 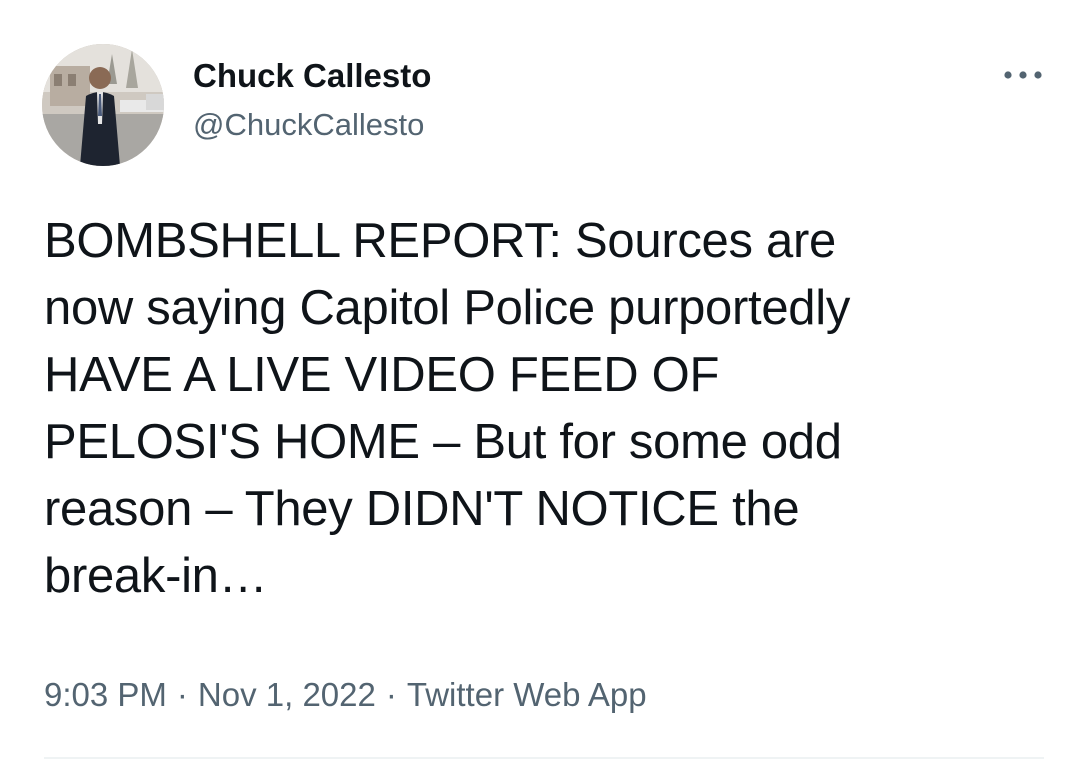 I want to click on author-info: Chuck Callesto @ChuckCallesto, so click(x=312, y=100).